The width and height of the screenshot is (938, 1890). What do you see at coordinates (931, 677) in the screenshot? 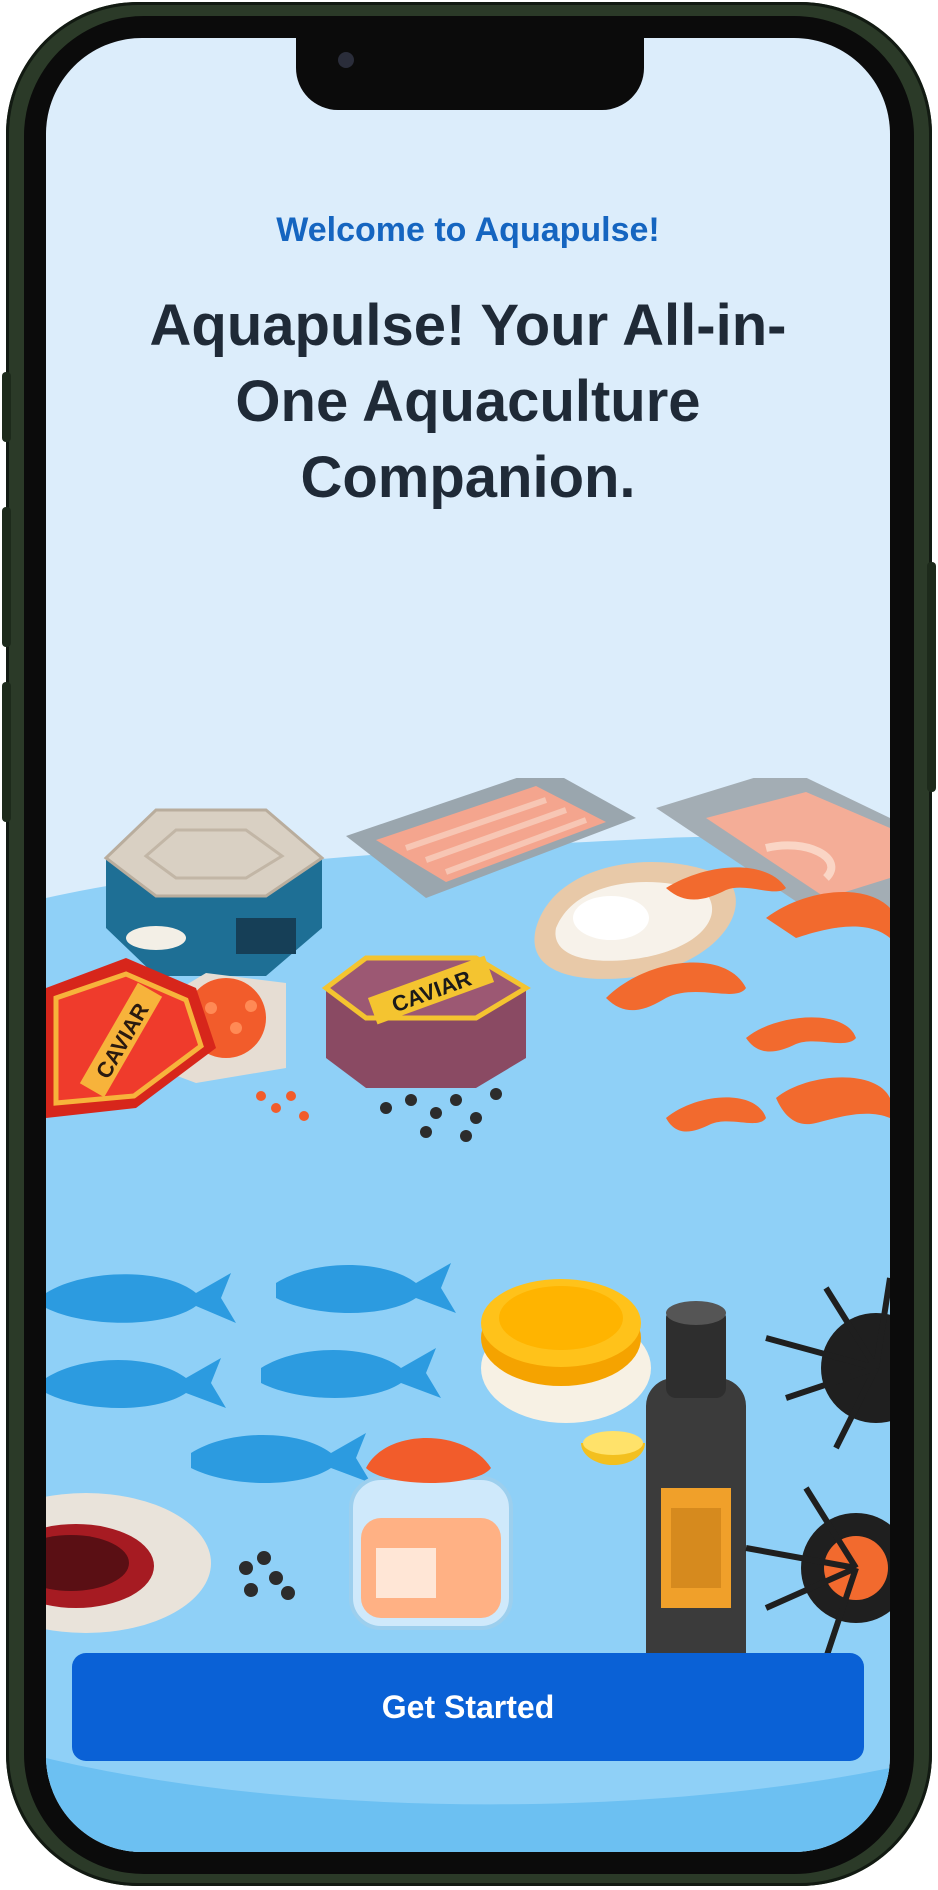
I see `power-button` at bounding box center [931, 677].